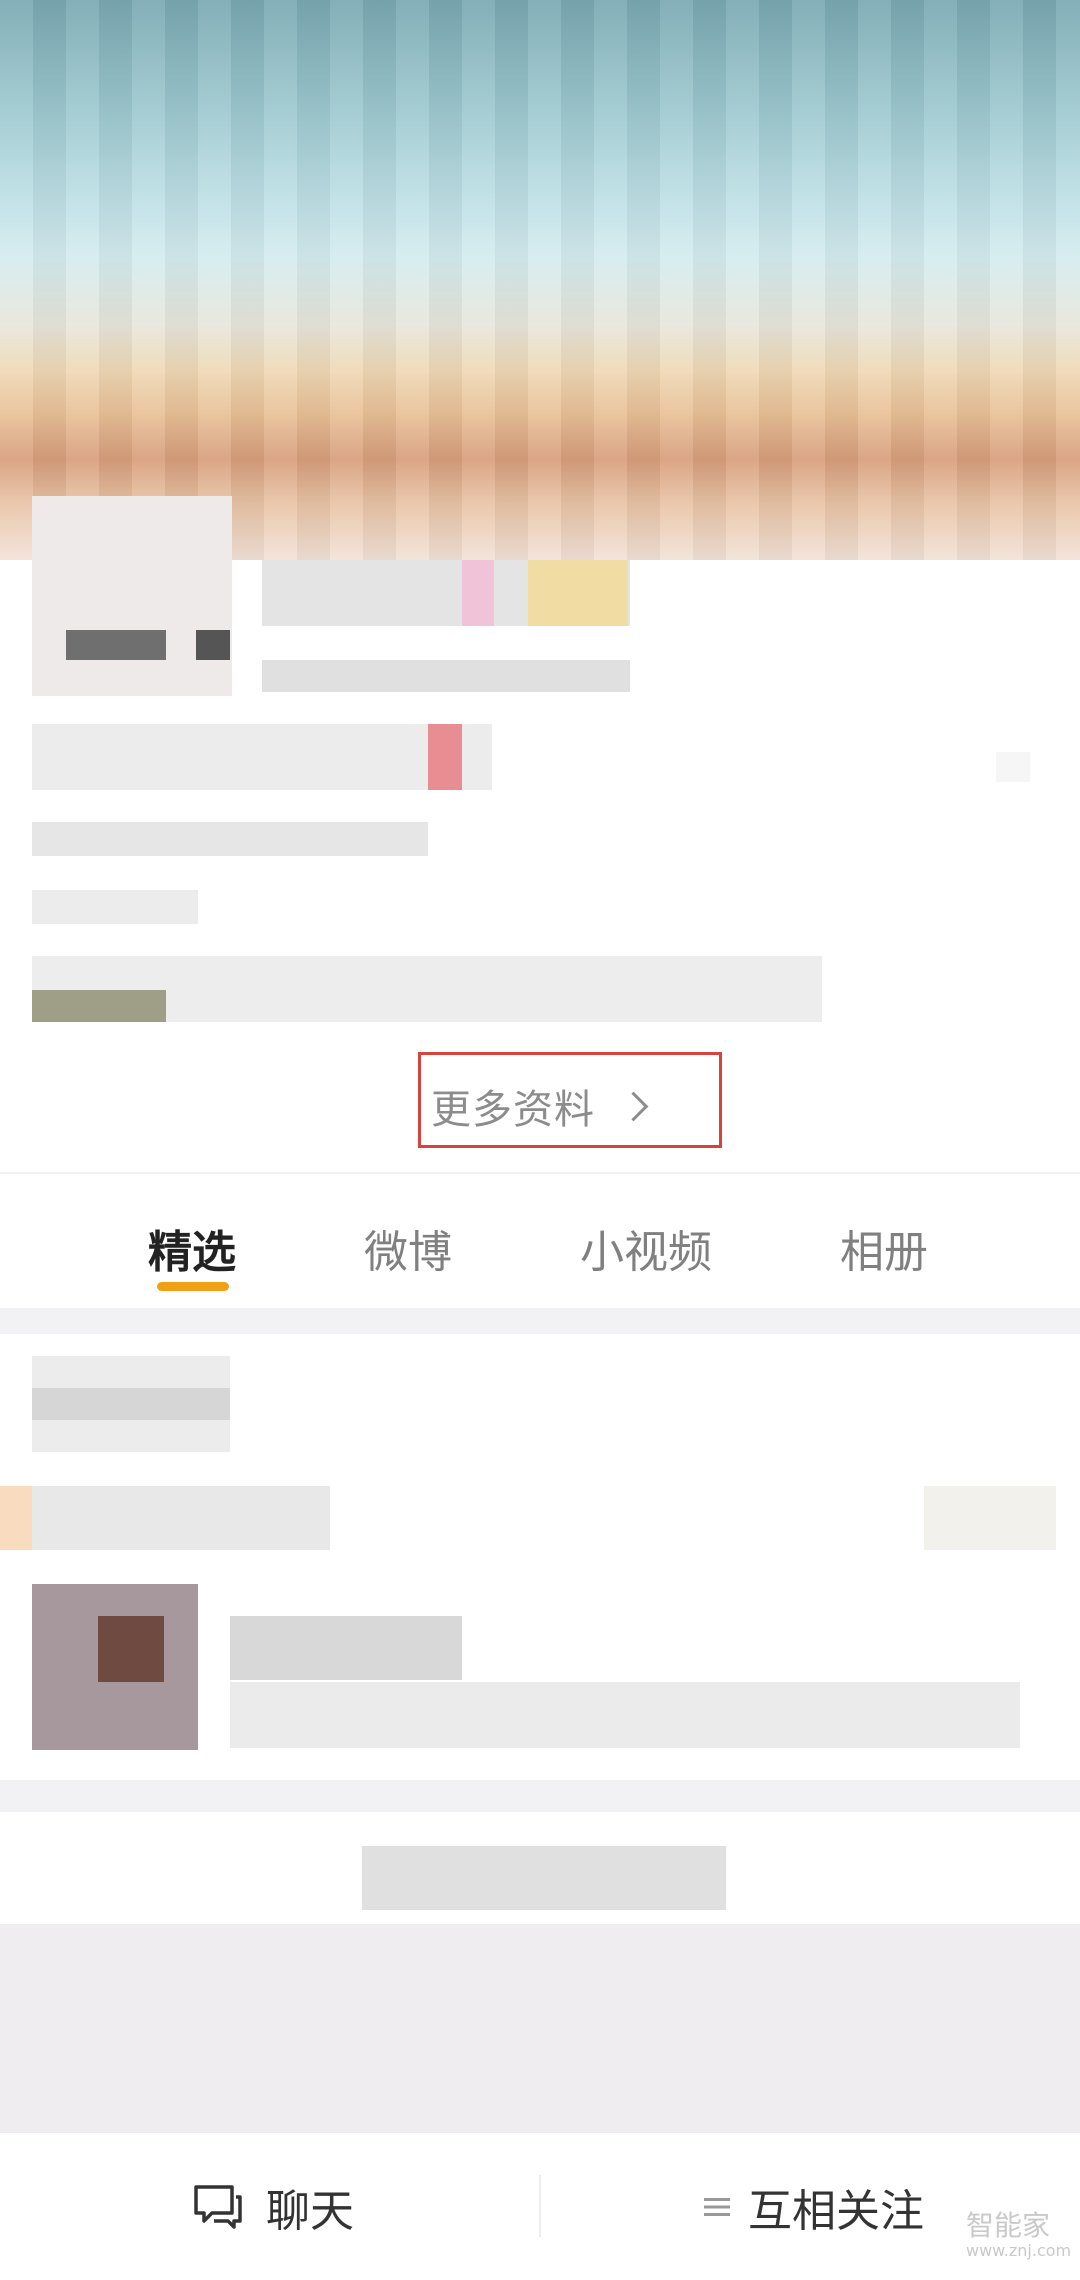 The height and width of the screenshot is (2280, 1080). I want to click on chat-bubbles-icon, so click(218, 2207).